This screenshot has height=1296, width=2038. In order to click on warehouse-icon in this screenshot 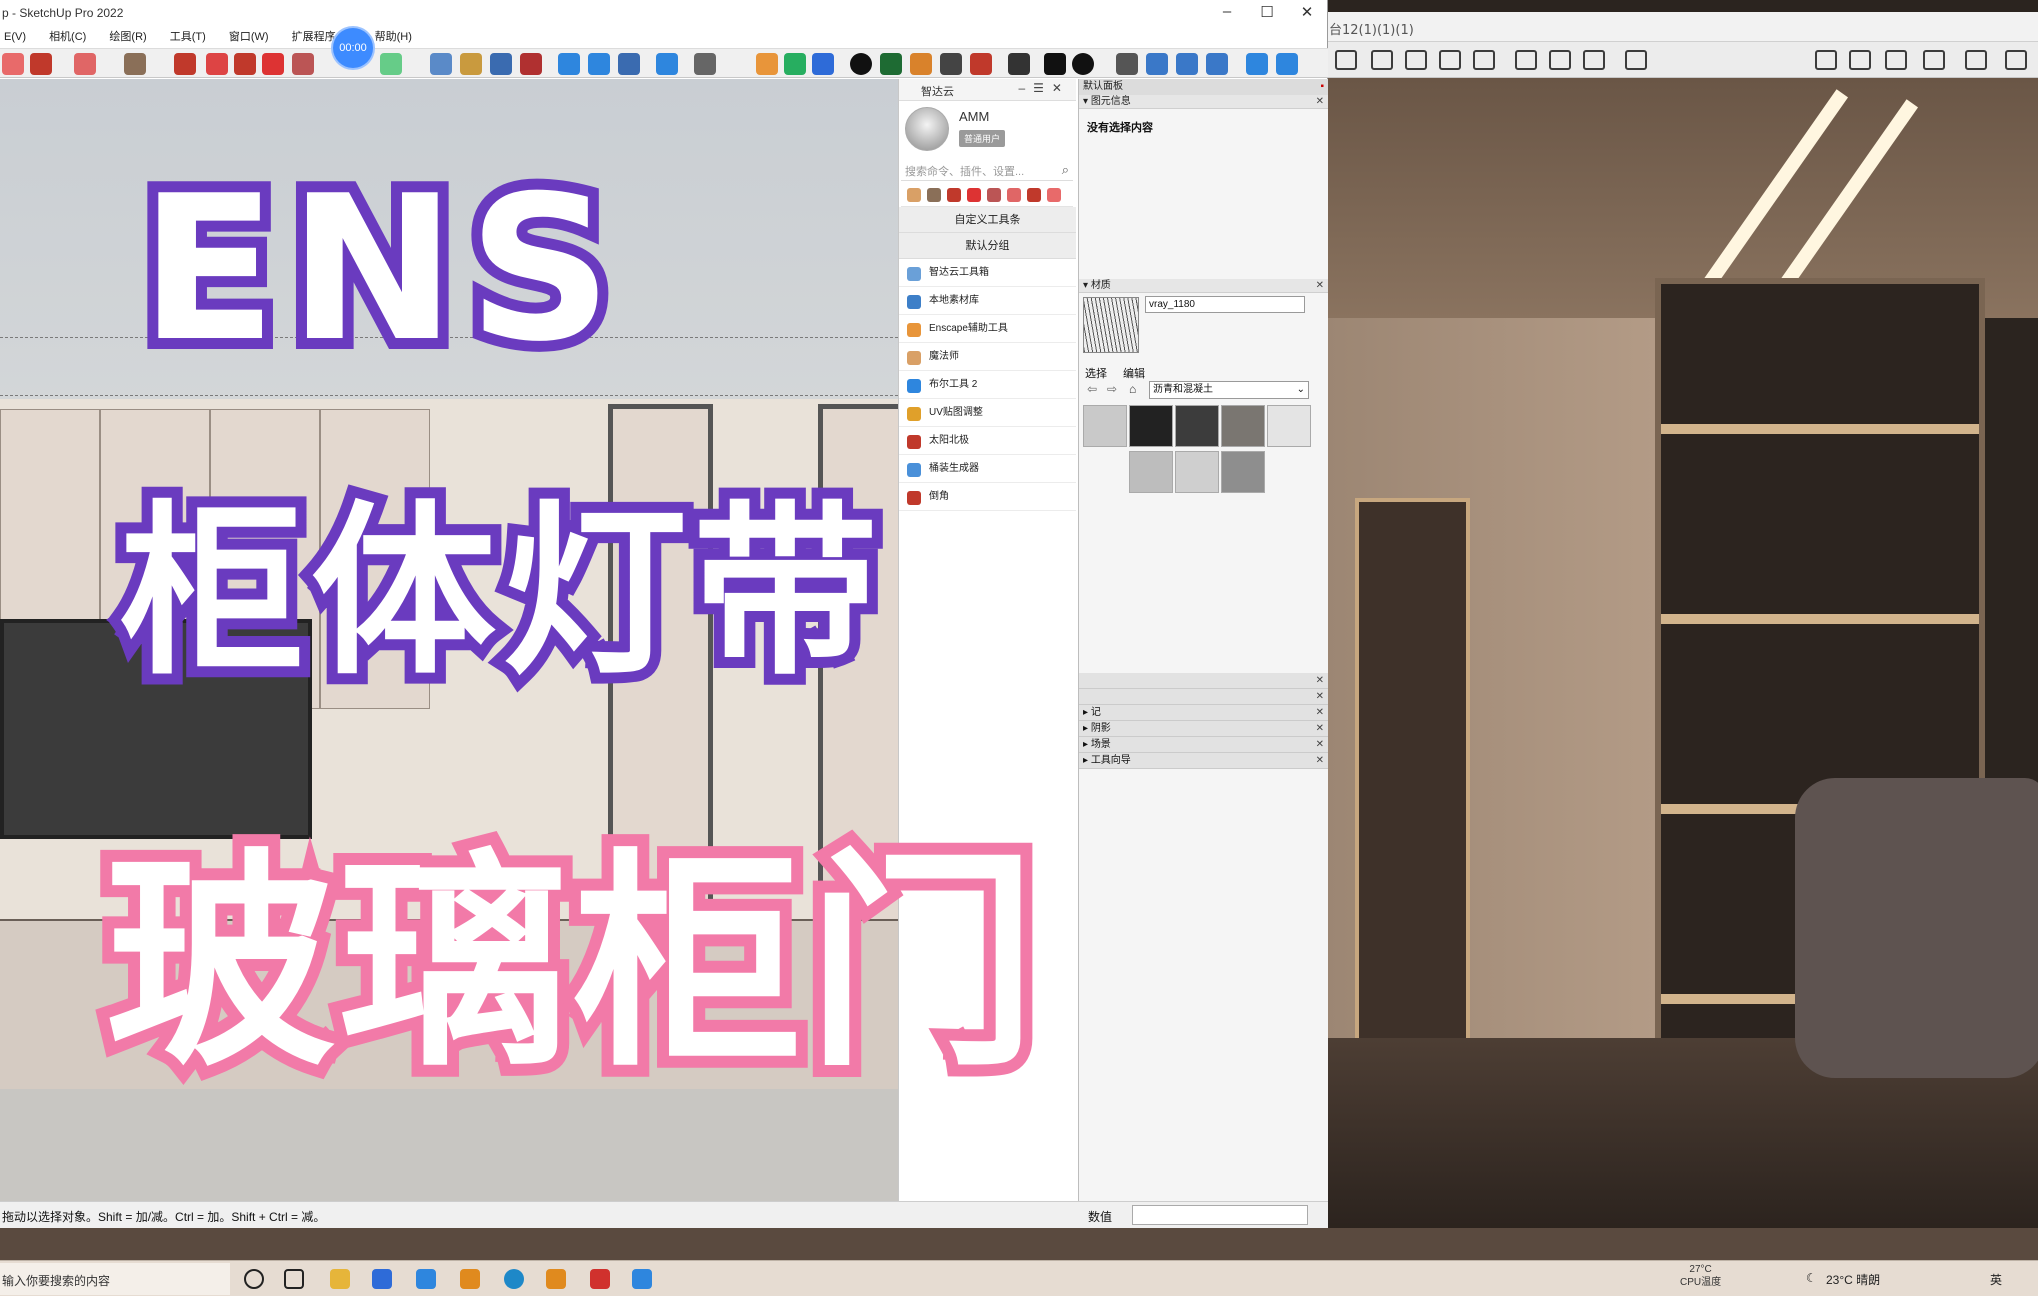, I will do `click(767, 64)`.